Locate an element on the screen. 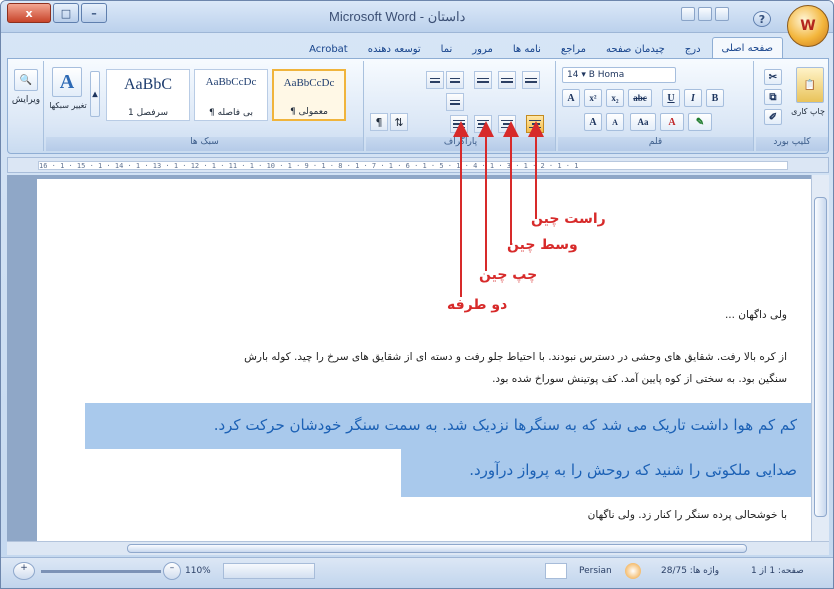 This screenshot has width=834, height=589. undo-icon is located at coordinates (705, 14).